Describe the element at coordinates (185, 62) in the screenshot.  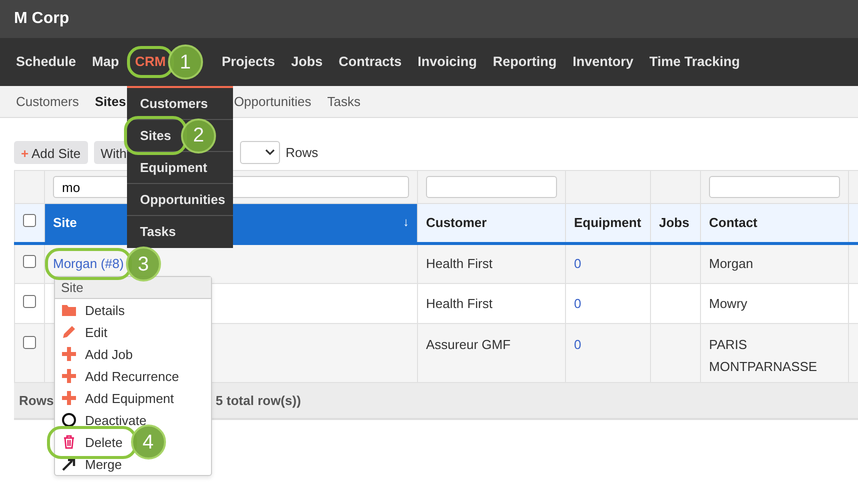
I see `step-number-badge: 1` at that location.